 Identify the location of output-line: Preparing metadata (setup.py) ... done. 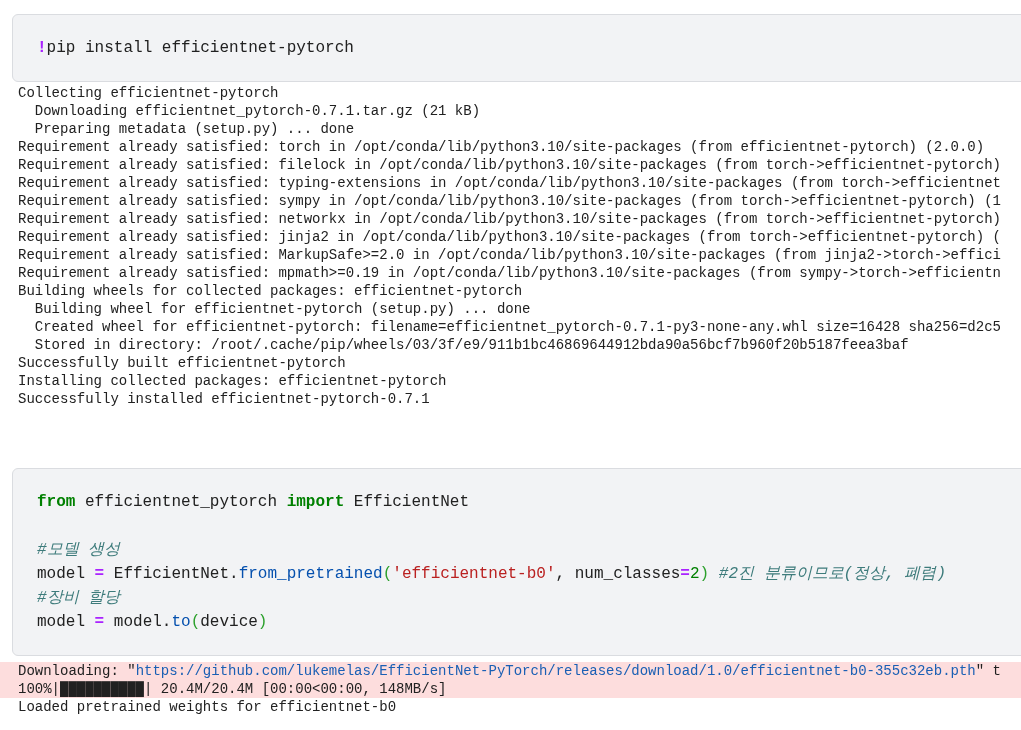
(194, 129).